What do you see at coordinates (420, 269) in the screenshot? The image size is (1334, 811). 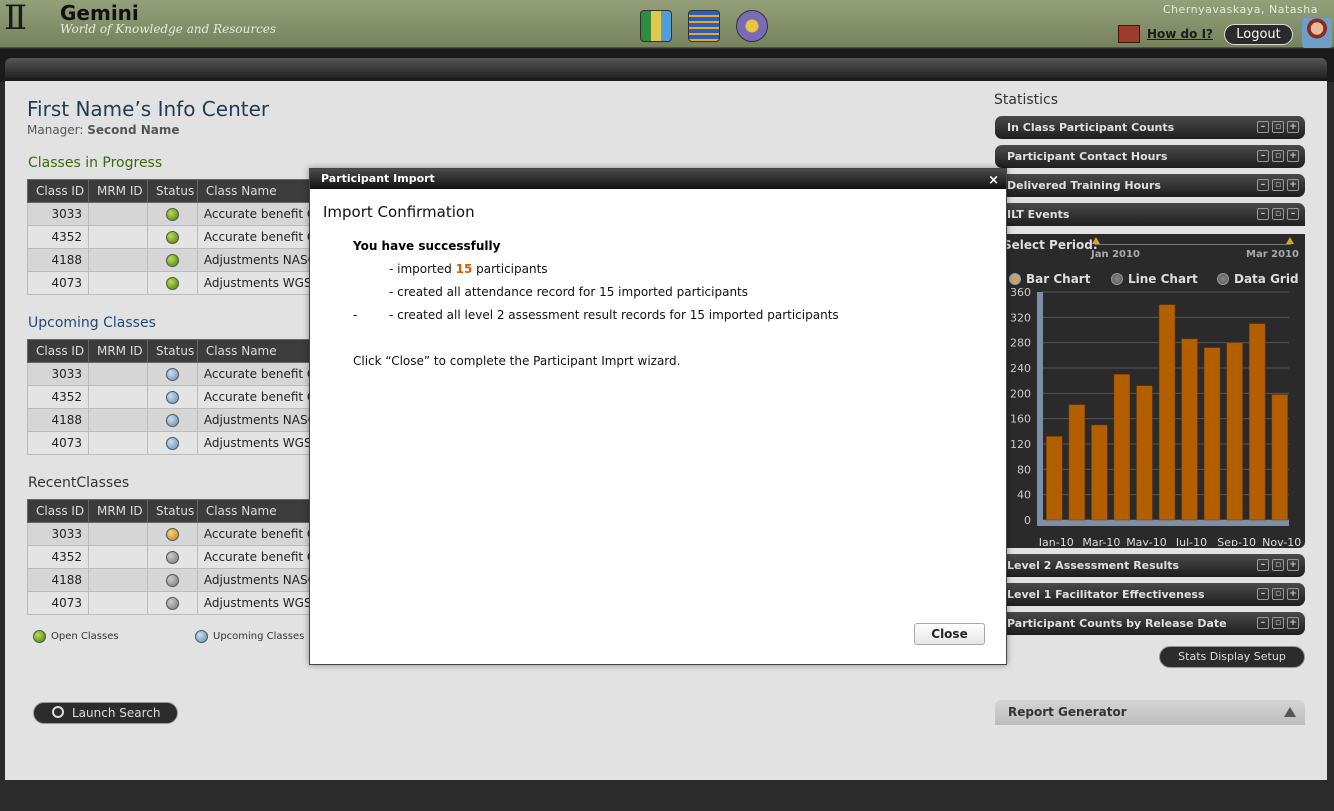 I see `line-prefix: - imported` at bounding box center [420, 269].